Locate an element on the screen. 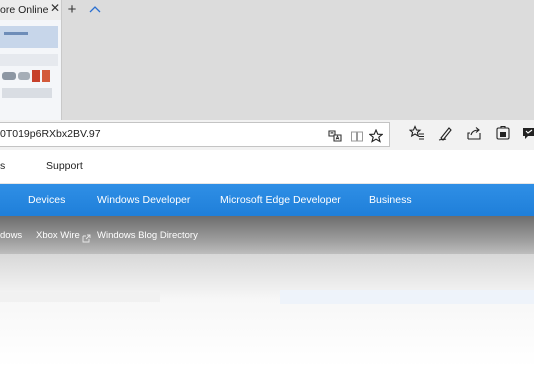 The image size is (534, 367). extension-icon is located at coordinates (503, 133).